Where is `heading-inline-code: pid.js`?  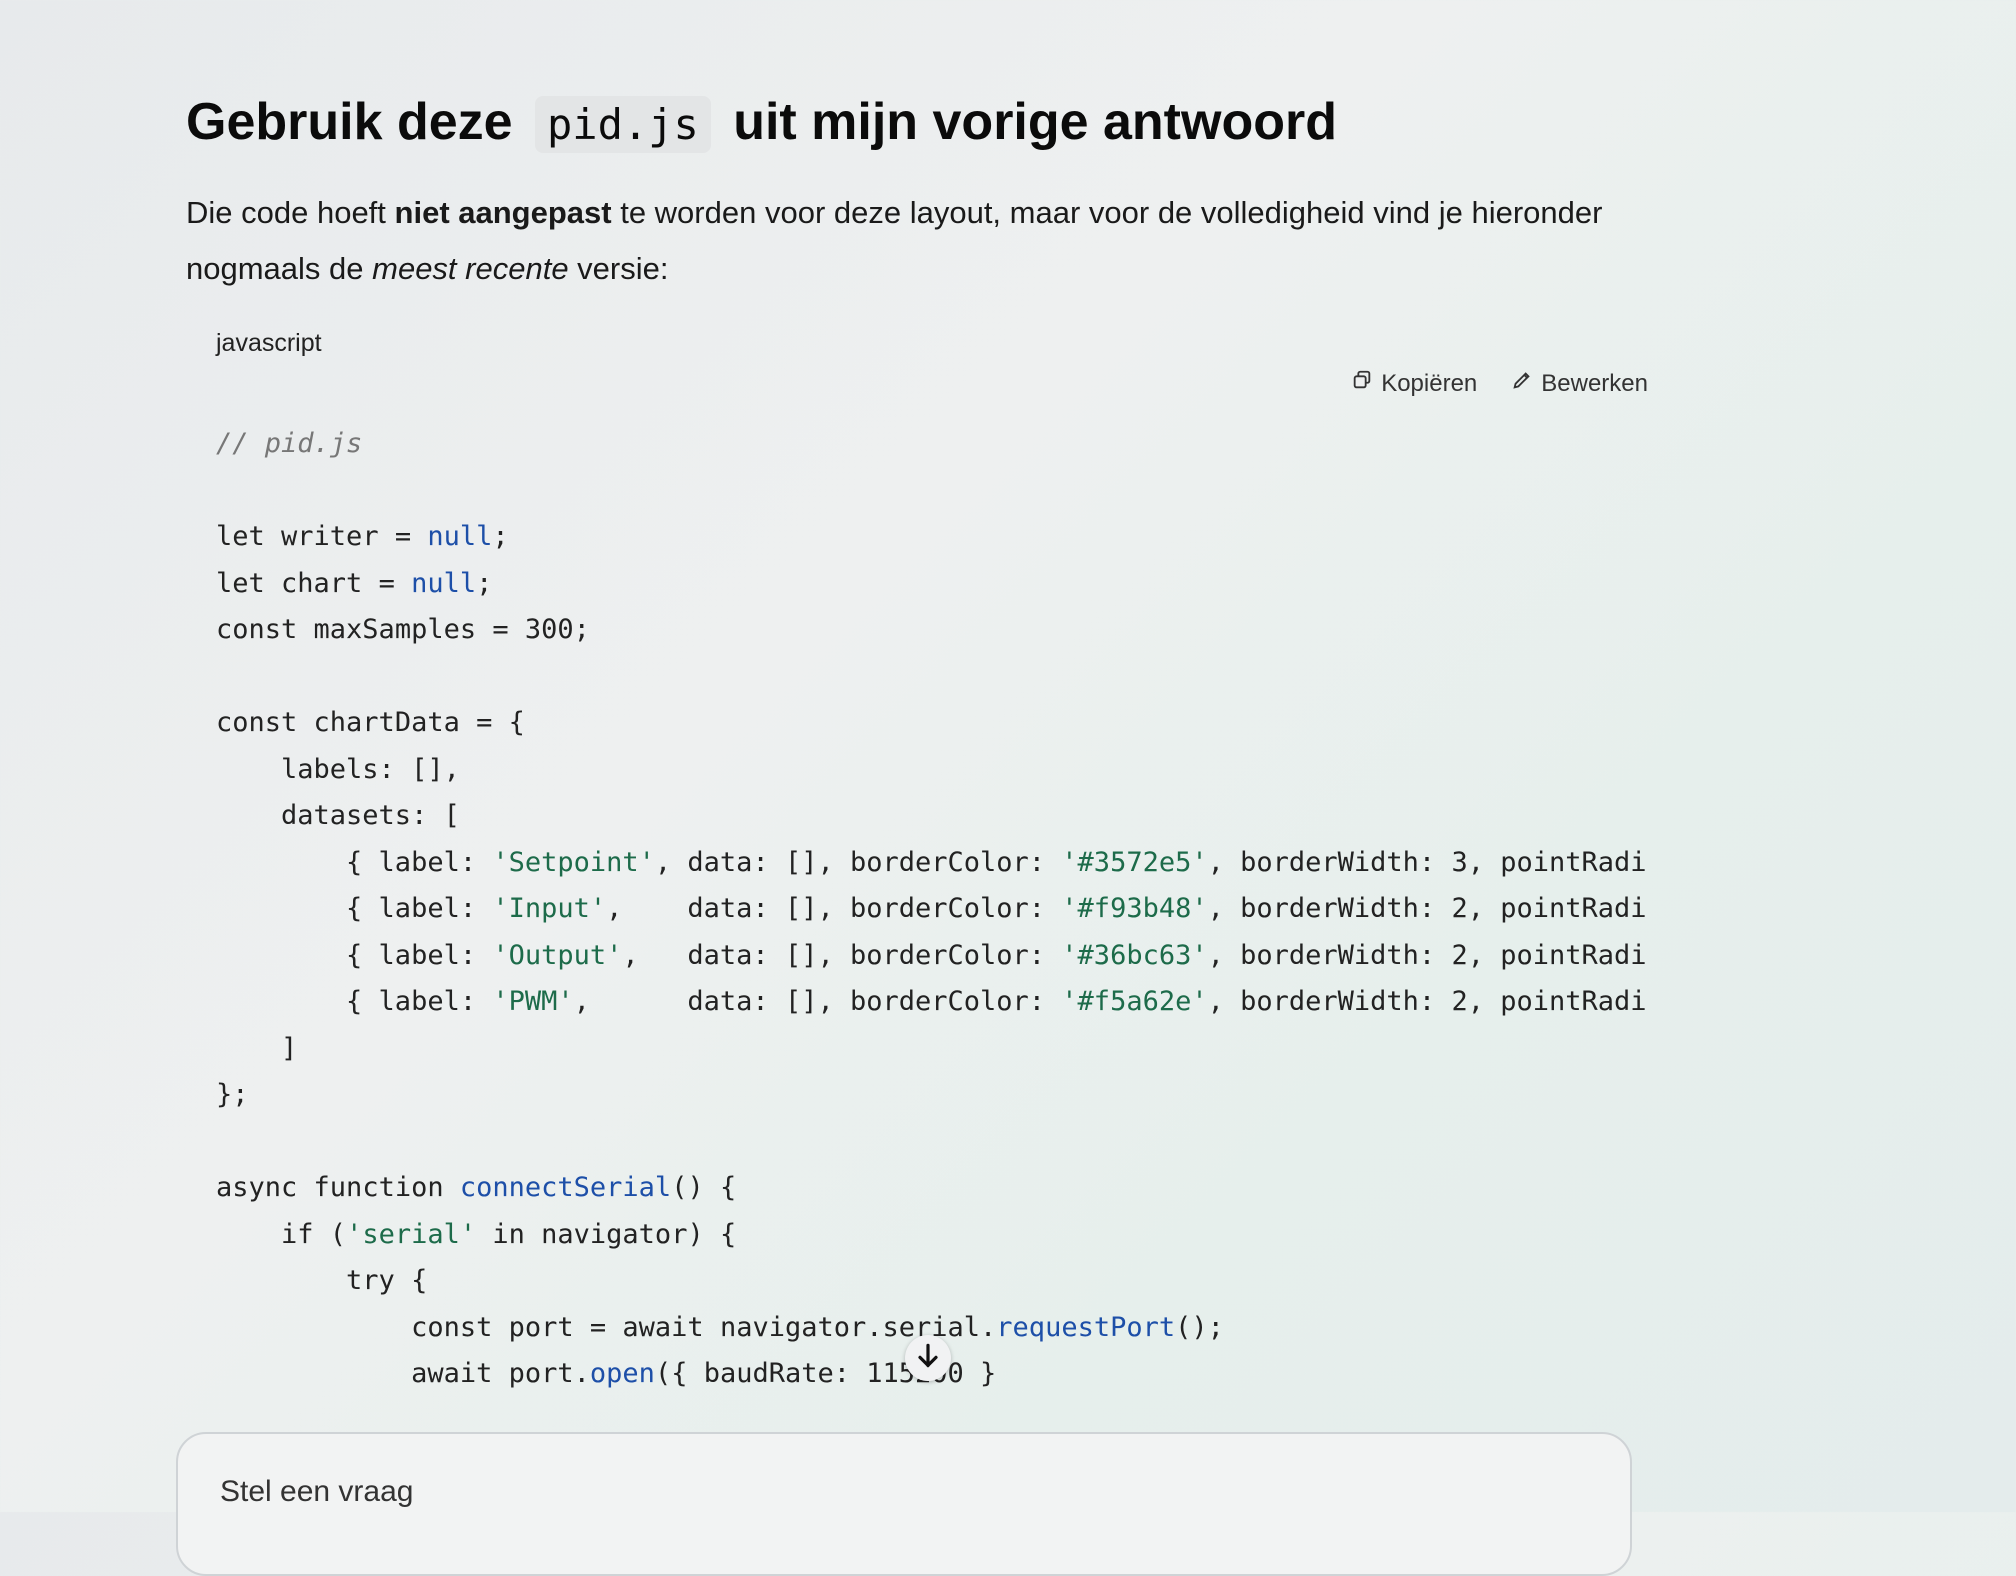
heading-inline-code: pid.js is located at coordinates (623, 124).